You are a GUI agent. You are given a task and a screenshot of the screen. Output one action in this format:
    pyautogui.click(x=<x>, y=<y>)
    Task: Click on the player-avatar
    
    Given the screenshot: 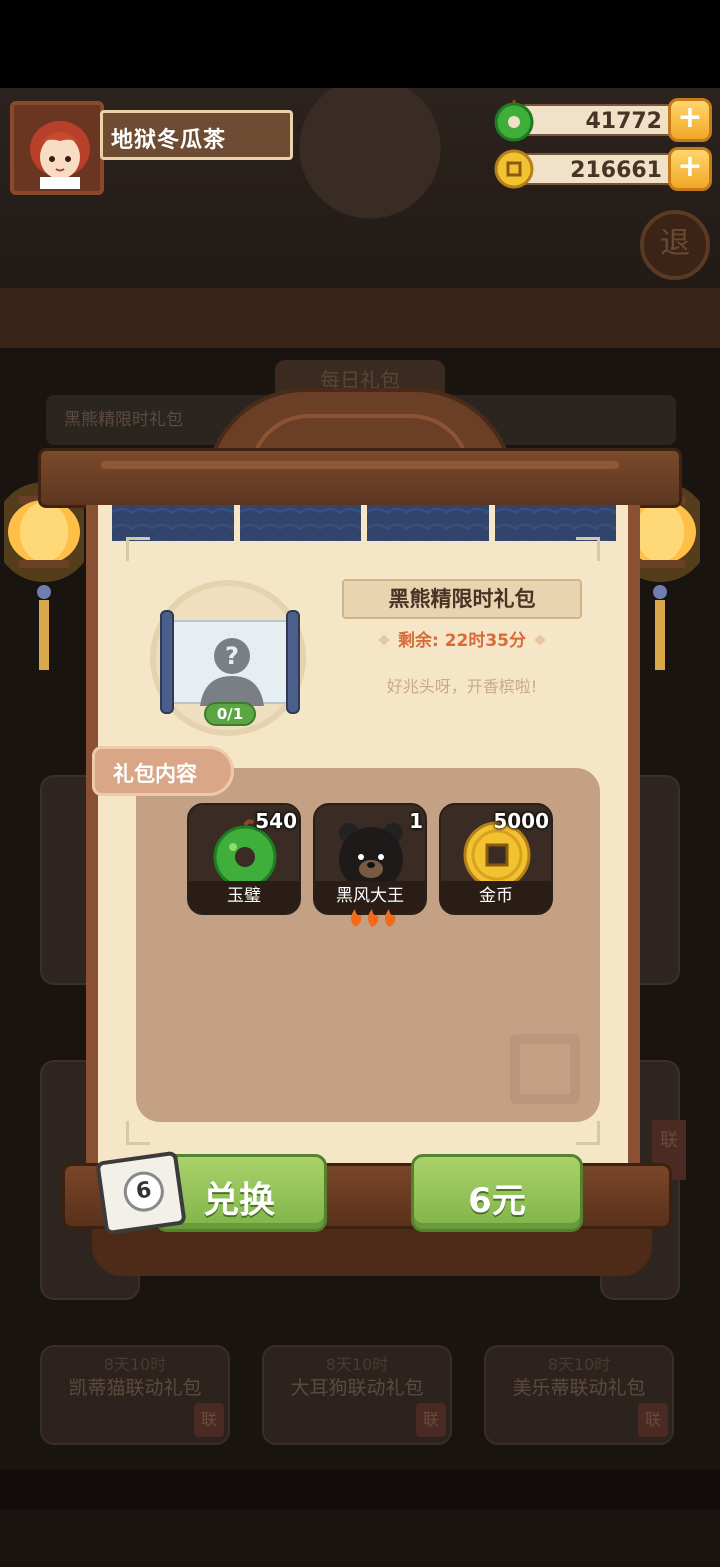 What is the action you would take?
    pyautogui.click(x=57, y=148)
    